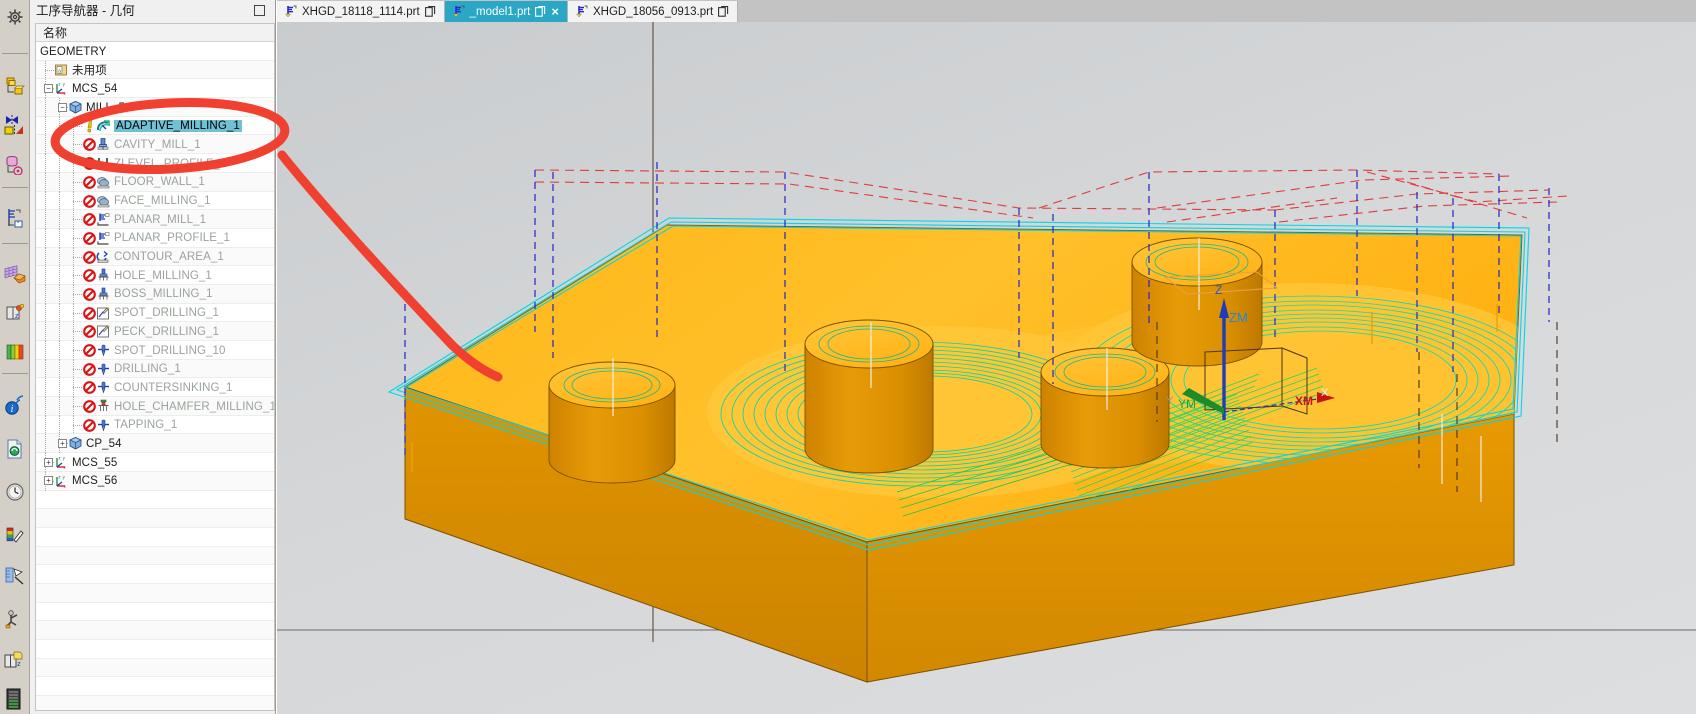 This screenshot has width=1696, height=714. What do you see at coordinates (15, 535) in the screenshot?
I see `color-picker-icon` at bounding box center [15, 535].